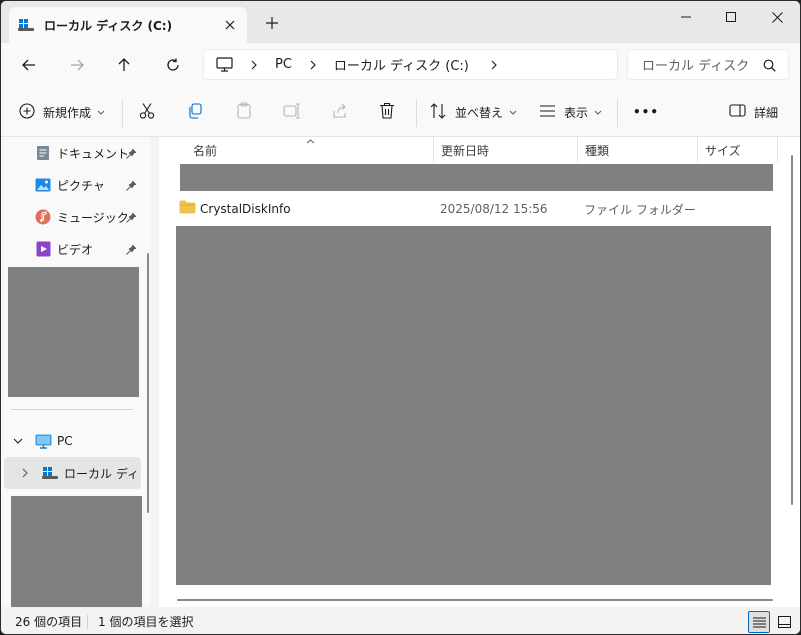 This screenshot has height=635, width=801. What do you see at coordinates (67, 112) in the screenshot?
I see `new-button-label: 新規作成` at bounding box center [67, 112].